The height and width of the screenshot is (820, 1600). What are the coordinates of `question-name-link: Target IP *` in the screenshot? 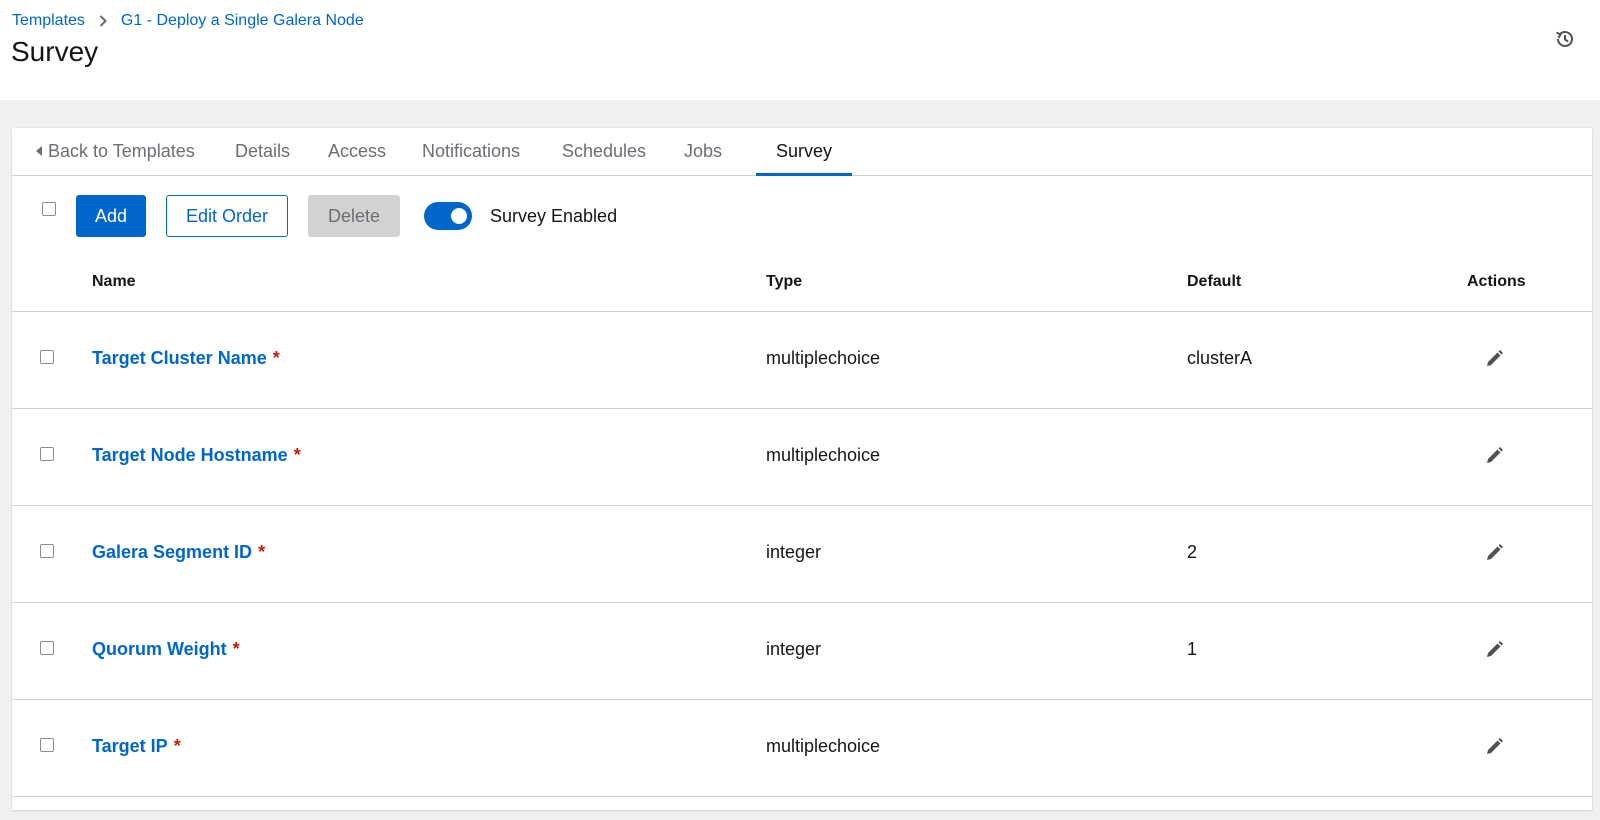 It's located at (136, 746).